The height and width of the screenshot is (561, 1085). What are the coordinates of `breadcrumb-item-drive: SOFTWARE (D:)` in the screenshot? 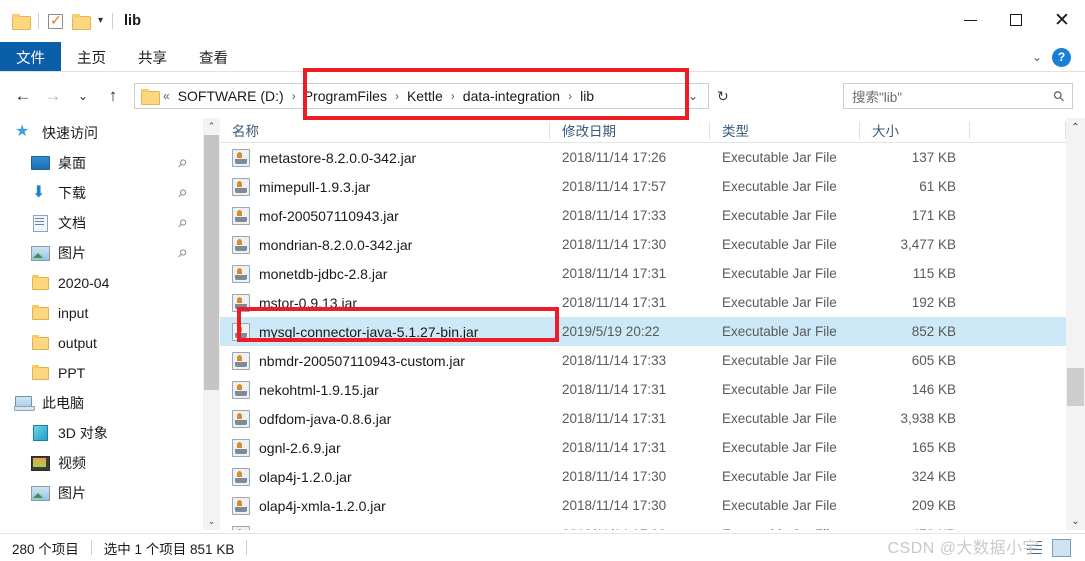 It's located at (231, 96).